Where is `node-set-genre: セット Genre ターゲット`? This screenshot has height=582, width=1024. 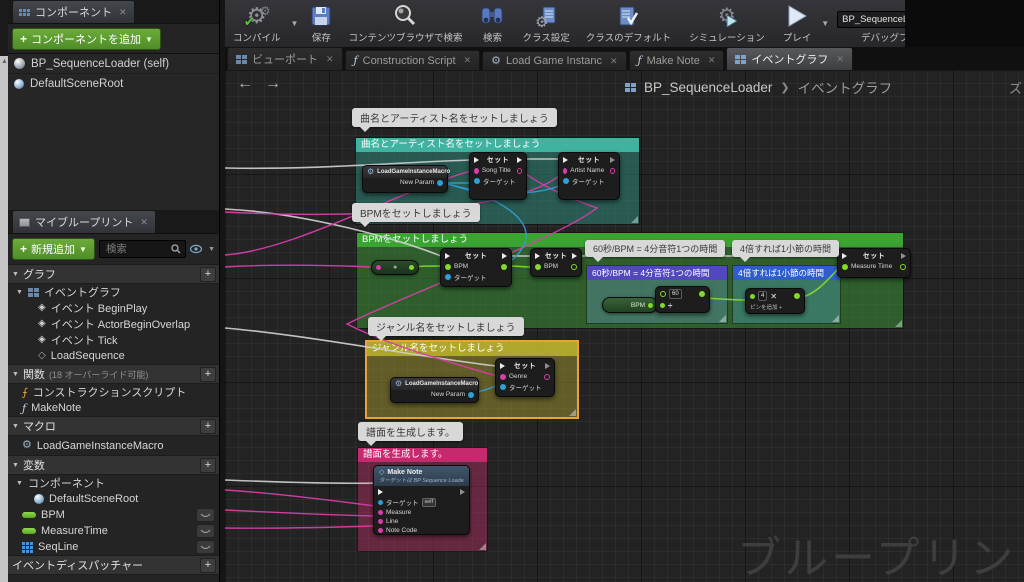 node-set-genre: セット Genre ターゲット is located at coordinates (525, 377).